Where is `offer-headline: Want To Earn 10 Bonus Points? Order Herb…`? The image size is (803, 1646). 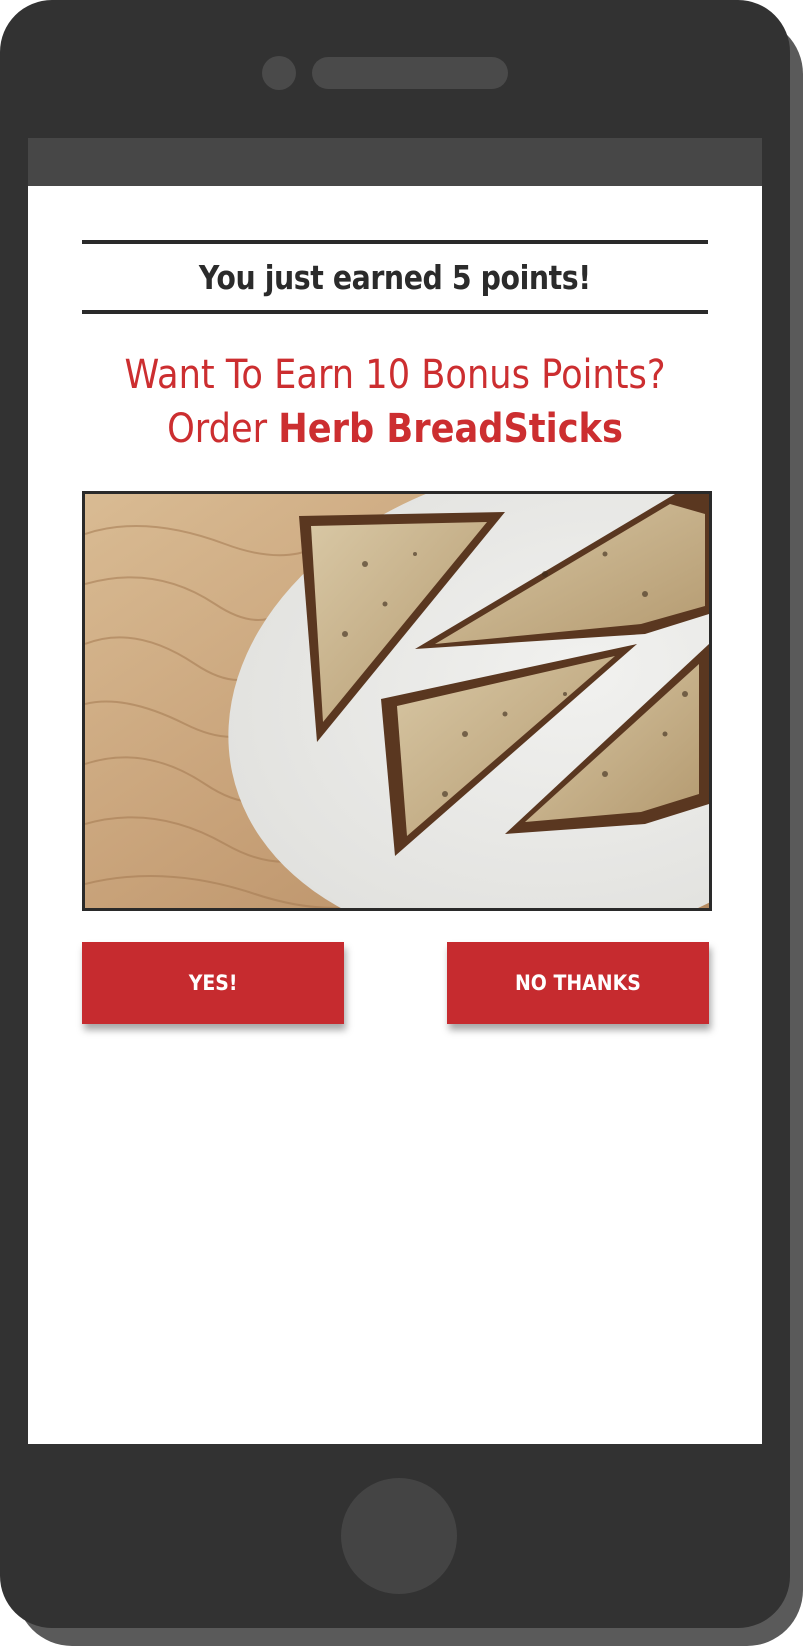
offer-headline: Want To Earn 10 Bonus Points? Order Herb… is located at coordinates (395, 402).